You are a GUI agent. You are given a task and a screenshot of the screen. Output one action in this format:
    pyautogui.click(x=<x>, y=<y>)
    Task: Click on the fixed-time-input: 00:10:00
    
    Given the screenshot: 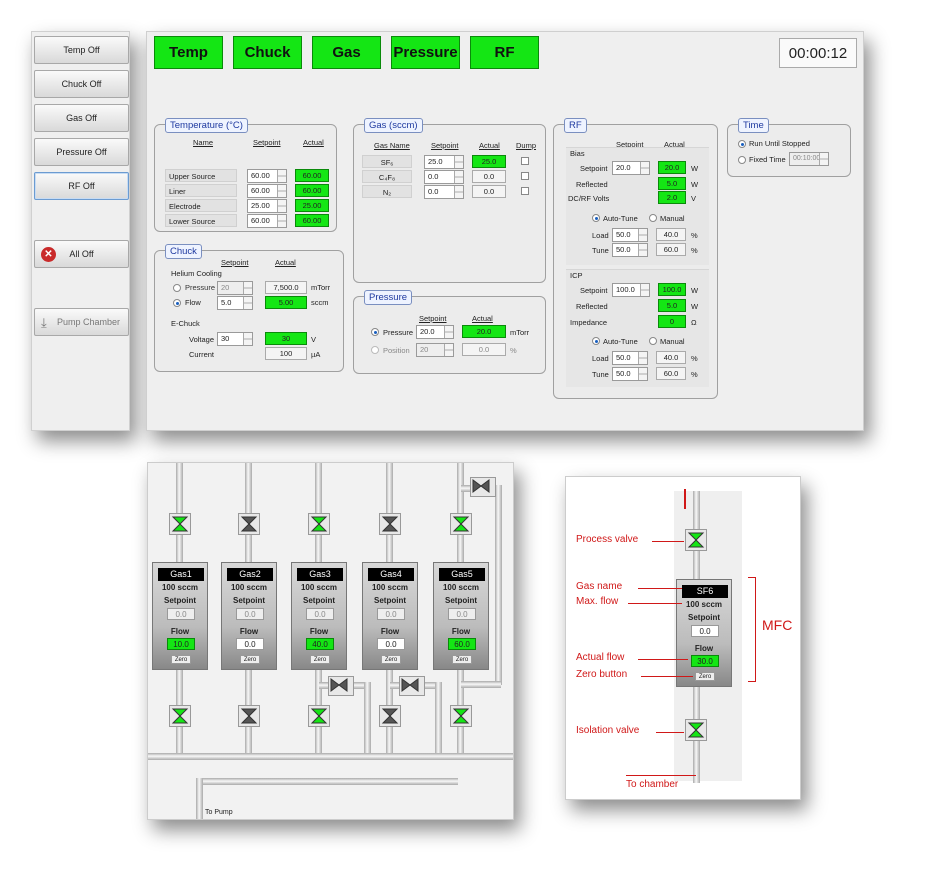 What is the action you would take?
    pyautogui.click(x=809, y=159)
    